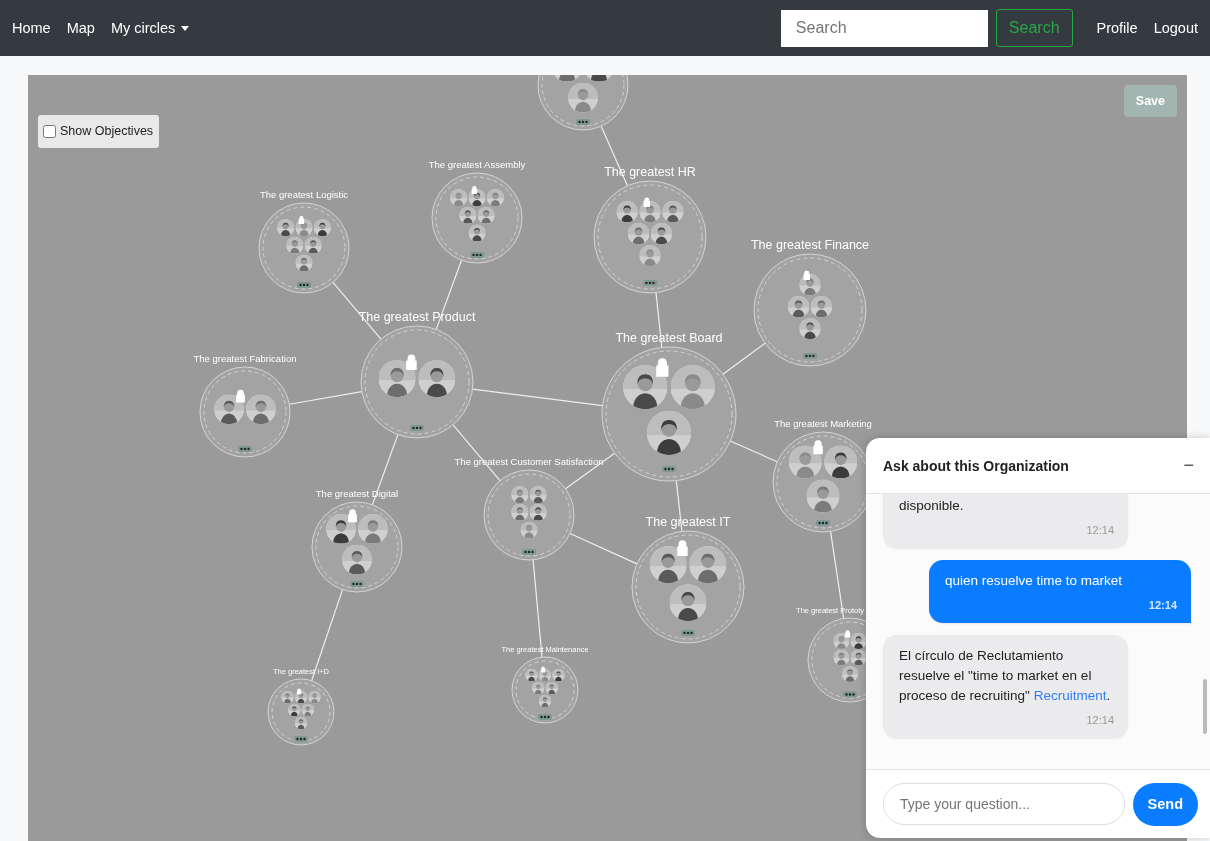 The height and width of the screenshot is (841, 1210). I want to click on nav-link: Profile, so click(1117, 28).